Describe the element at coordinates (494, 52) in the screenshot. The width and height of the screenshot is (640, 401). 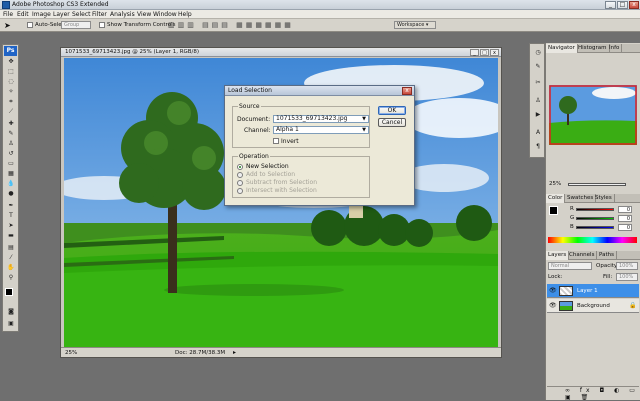
I see `doc-close-button: x` at that location.